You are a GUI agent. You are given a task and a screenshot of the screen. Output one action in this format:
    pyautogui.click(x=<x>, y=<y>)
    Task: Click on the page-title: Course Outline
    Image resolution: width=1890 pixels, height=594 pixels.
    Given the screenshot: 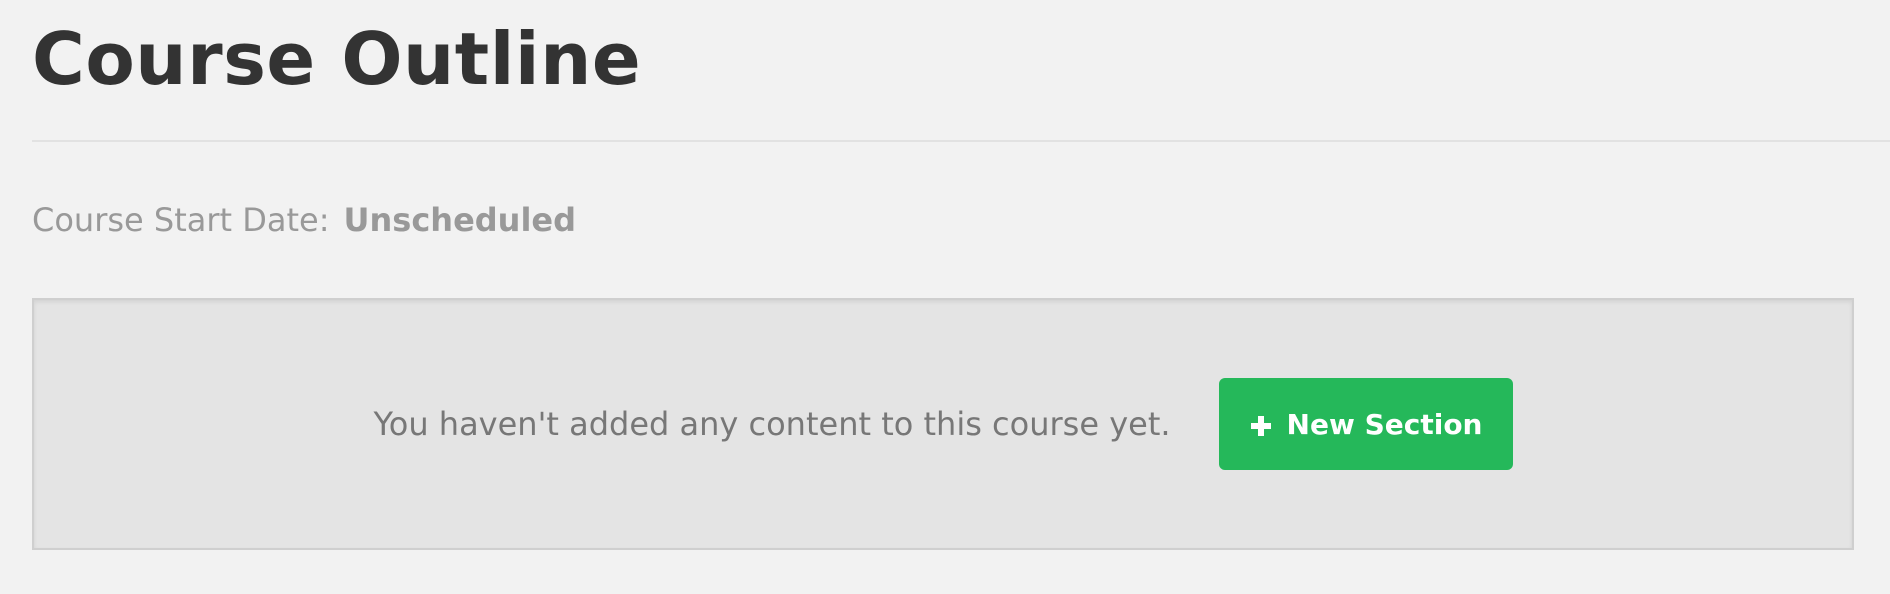 What is the action you would take?
    pyautogui.click(x=337, y=59)
    